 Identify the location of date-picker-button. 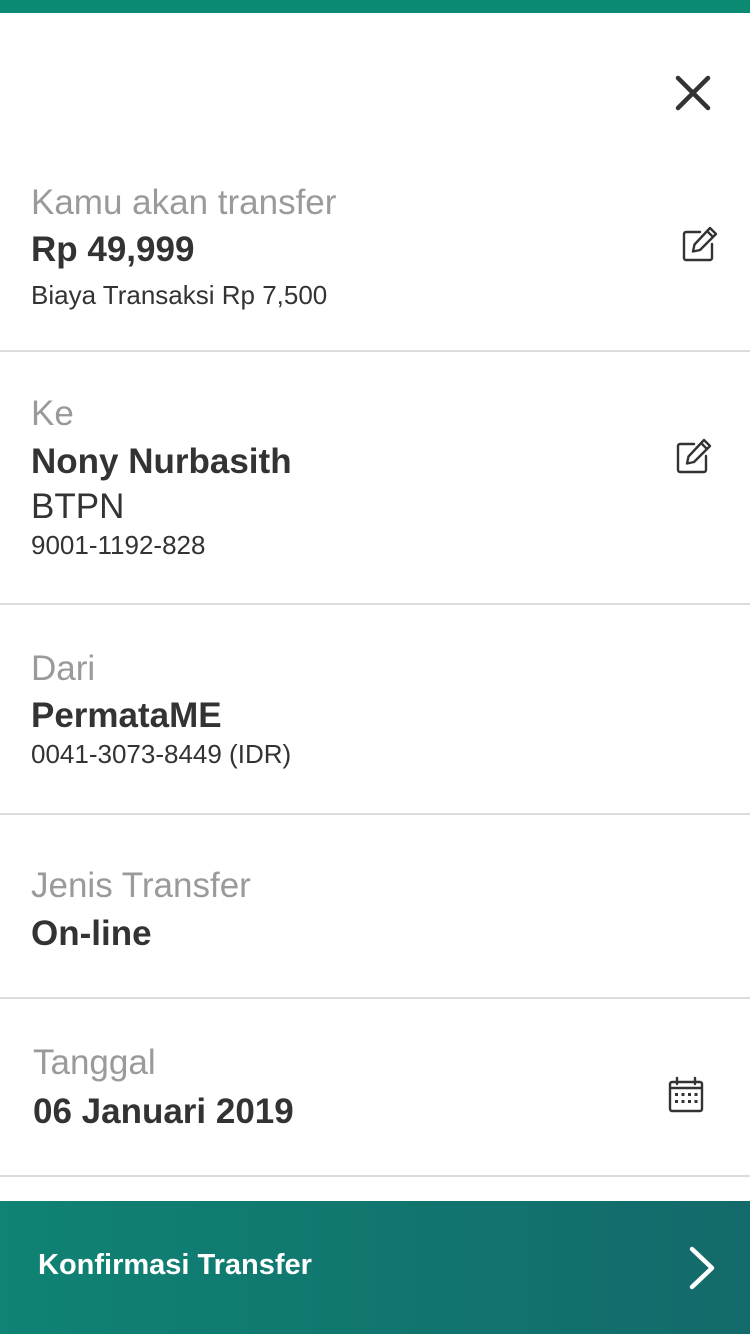
(686, 1095).